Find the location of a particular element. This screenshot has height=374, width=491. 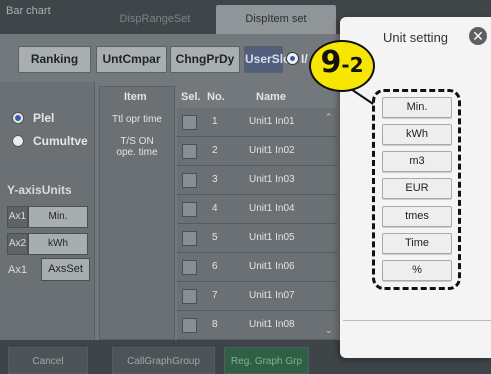

unit-option-kwh-button: kWh is located at coordinates (417, 134).